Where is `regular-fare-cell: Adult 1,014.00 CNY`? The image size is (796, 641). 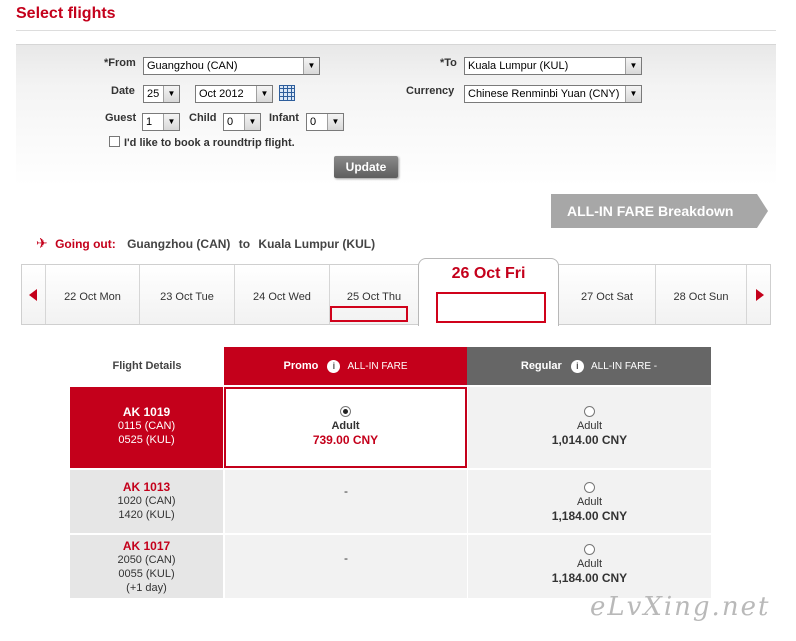
regular-fare-cell: Adult 1,014.00 CNY is located at coordinates (589, 427).